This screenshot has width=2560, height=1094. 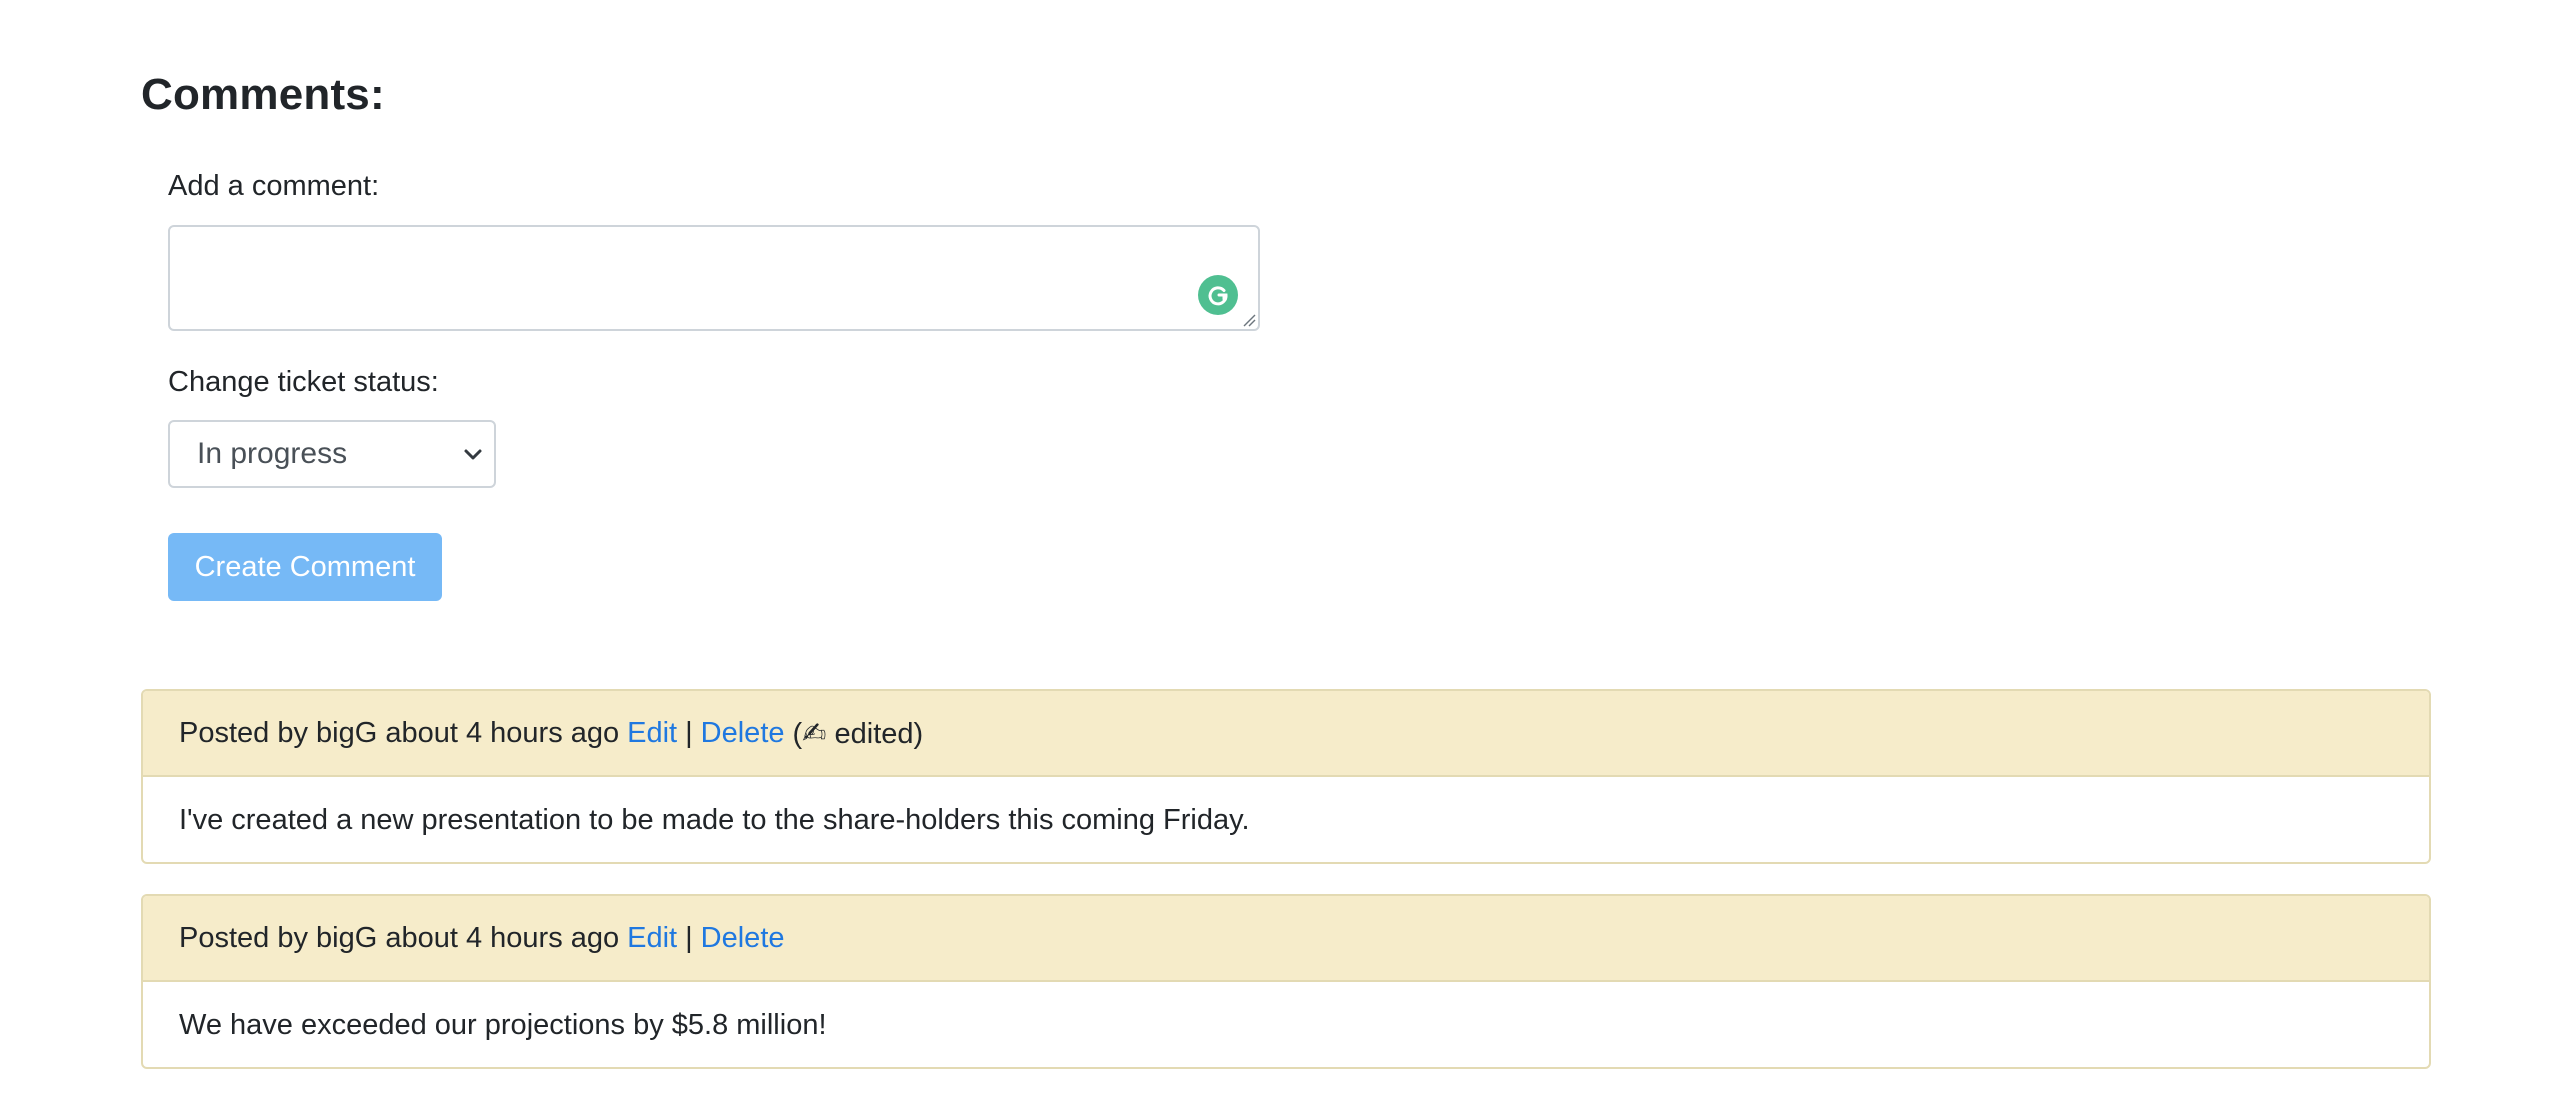 What do you see at coordinates (263, 94) in the screenshot?
I see `comments-title: Comments:` at bounding box center [263, 94].